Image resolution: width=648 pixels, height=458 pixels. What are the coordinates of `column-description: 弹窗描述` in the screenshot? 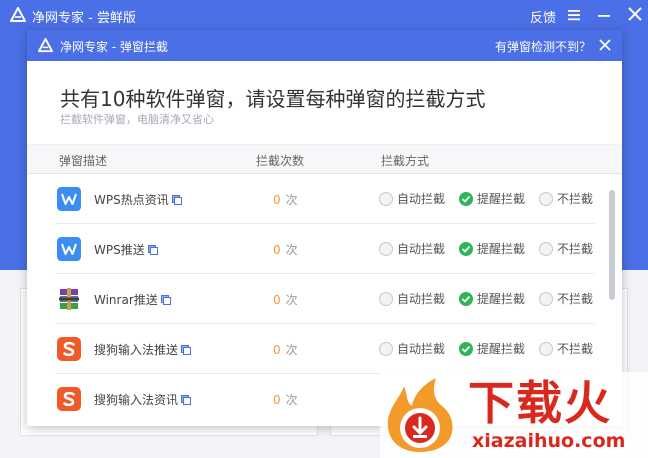 It's located at (83, 161).